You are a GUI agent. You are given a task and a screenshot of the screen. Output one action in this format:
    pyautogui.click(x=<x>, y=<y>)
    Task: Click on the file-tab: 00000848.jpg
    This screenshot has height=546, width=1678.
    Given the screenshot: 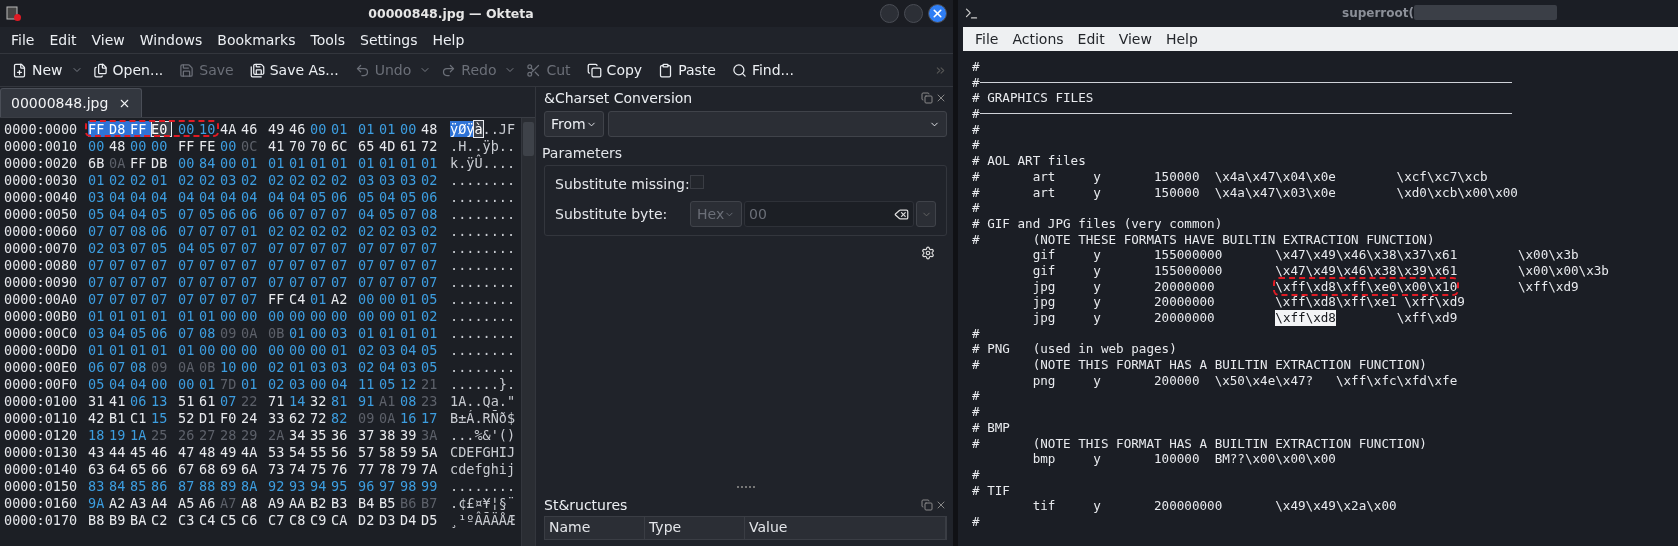 What is the action you would take?
    pyautogui.click(x=71, y=102)
    